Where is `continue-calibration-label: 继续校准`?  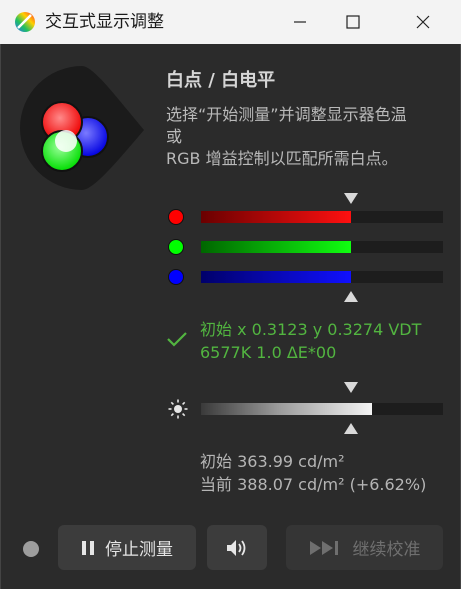 continue-calibration-label: 继续校准 is located at coordinates (386, 550).